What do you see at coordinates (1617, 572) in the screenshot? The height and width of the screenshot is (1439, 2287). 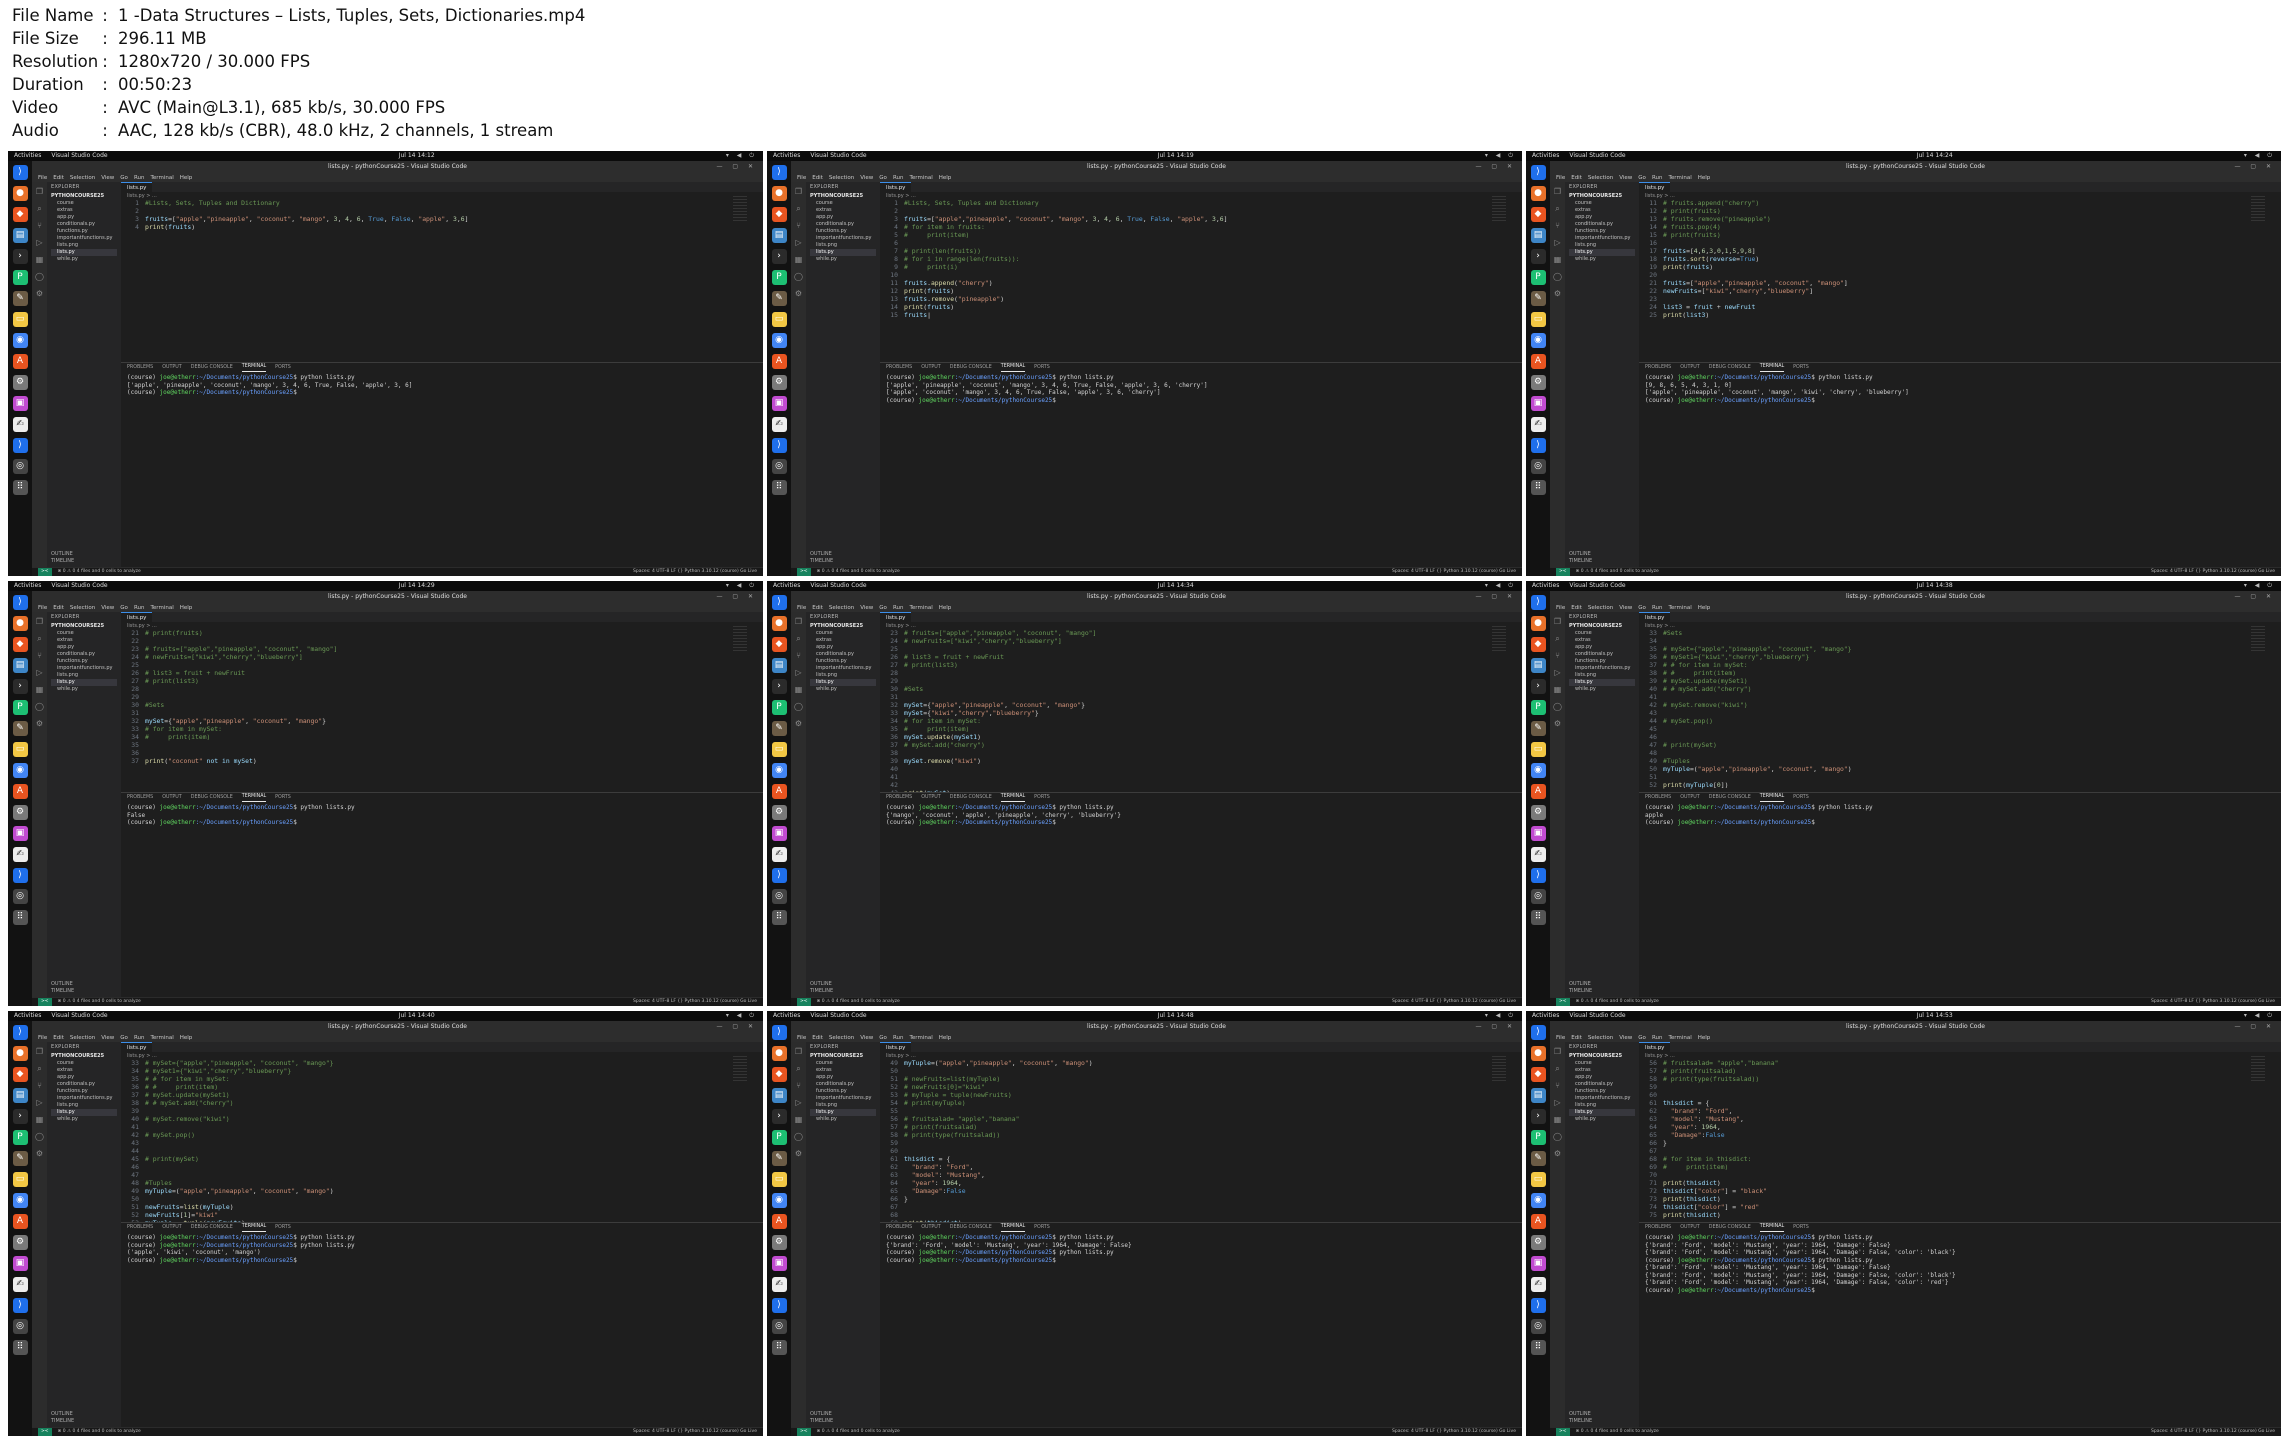 I see `status-problems: ⊗ 0 ⚠ 0 4 files and 0 cells to analyze` at bounding box center [1617, 572].